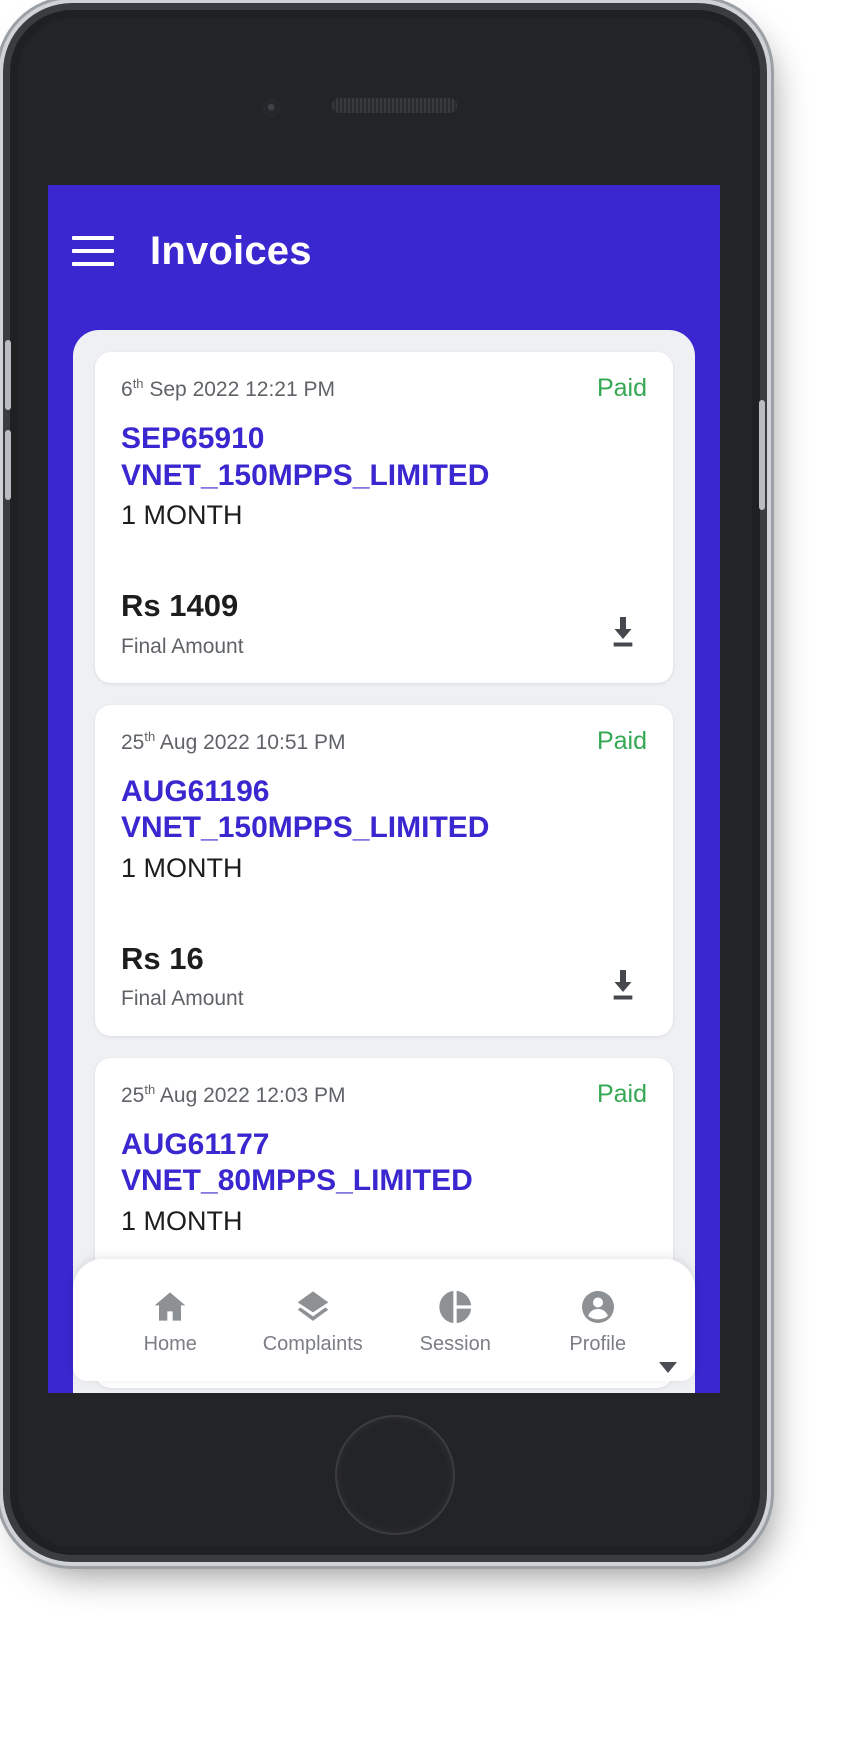 This screenshot has height=1753, width=861. What do you see at coordinates (250, 1095) in the screenshot?
I see `invoice-date-rest: Aug 2022 12:03 PM` at bounding box center [250, 1095].